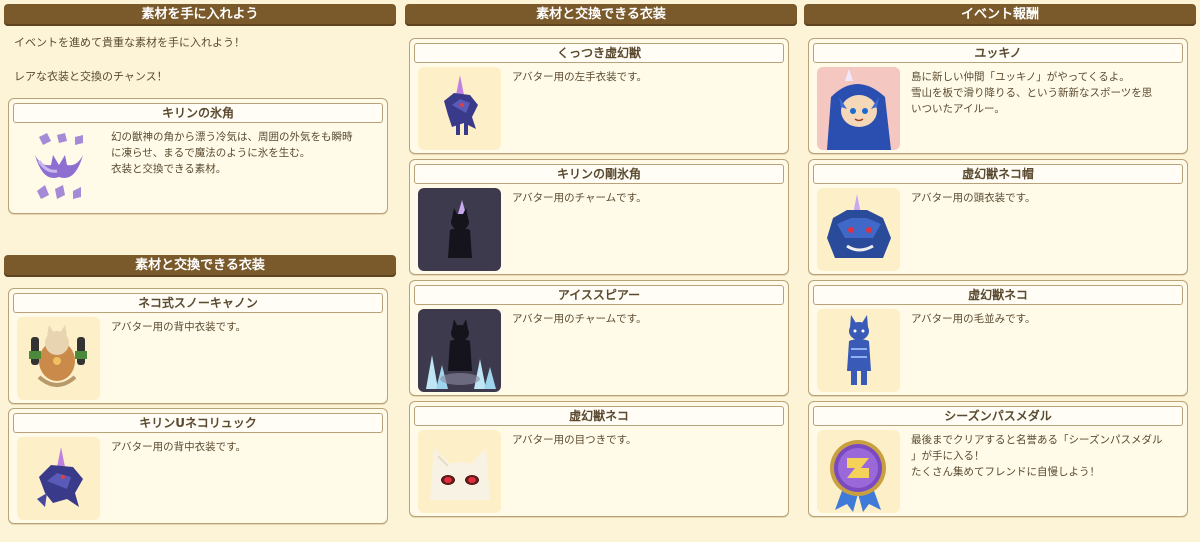 This screenshot has height=542, width=1200. What do you see at coordinates (1000, 15) in the screenshot?
I see `section-header-rewards: イベント報酬` at bounding box center [1000, 15].